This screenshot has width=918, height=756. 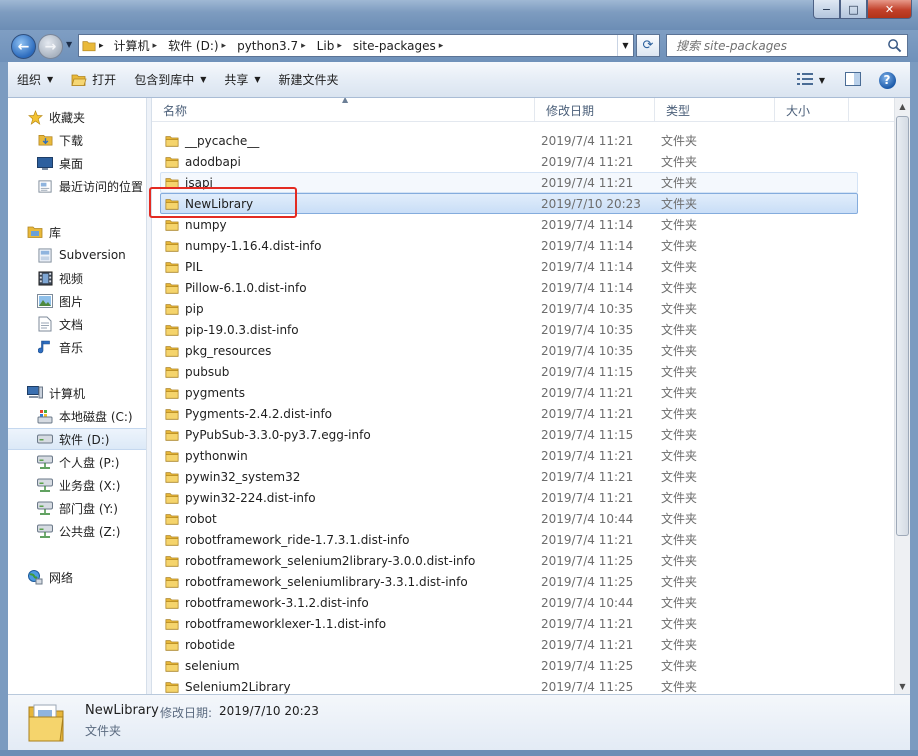 What do you see at coordinates (811, 80) in the screenshot?
I see `view-options-button: ▼` at bounding box center [811, 80].